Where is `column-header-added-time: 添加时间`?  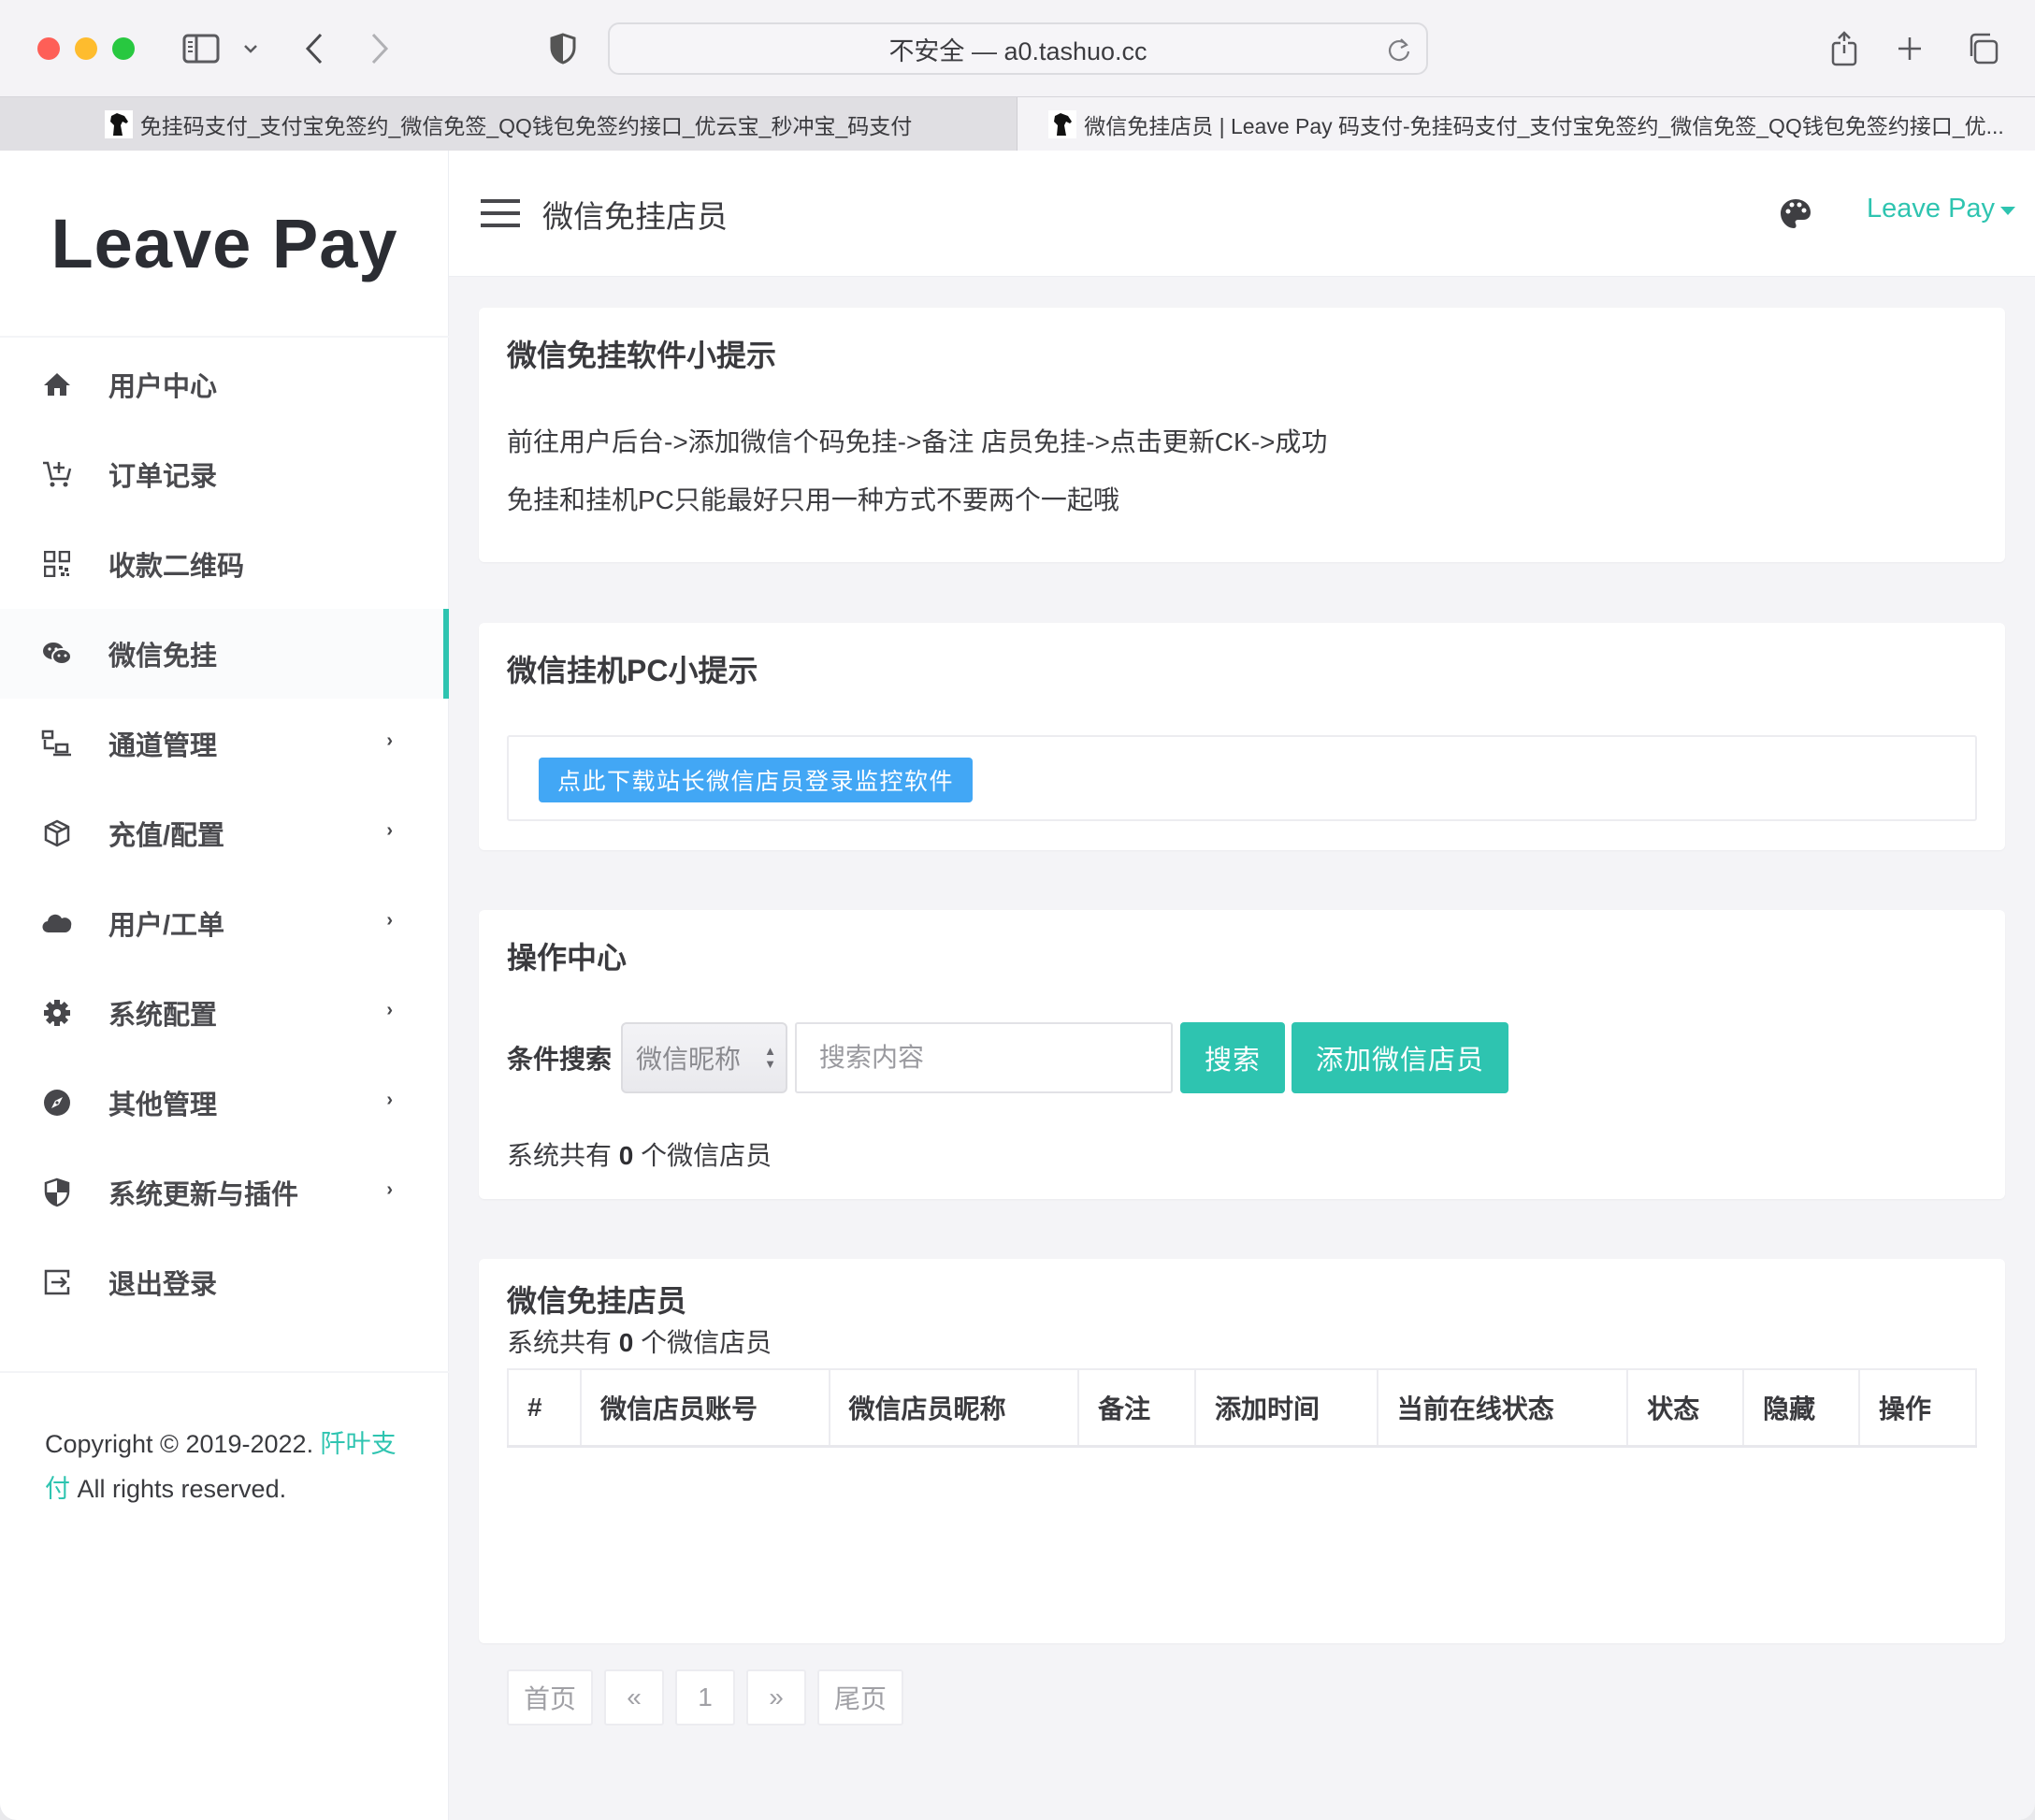
column-header-added-time: 添加时间 is located at coordinates (1285, 1407).